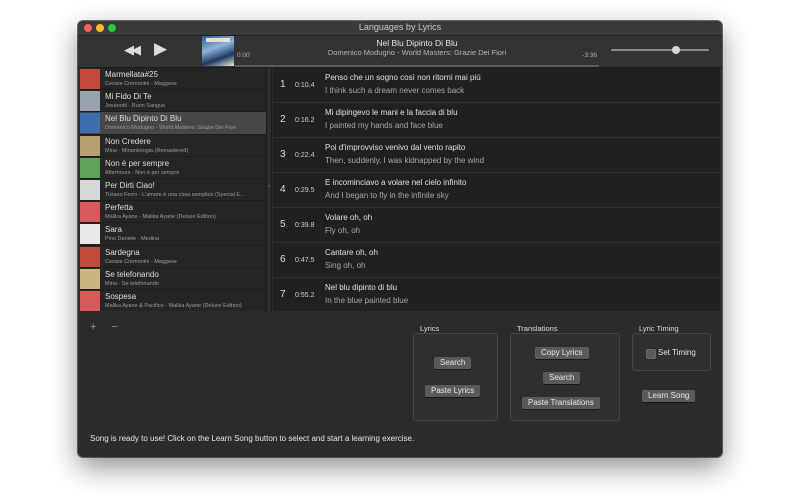 The image size is (800, 500). Describe the element at coordinates (218, 51) in the screenshot. I see `album-artwork` at that location.